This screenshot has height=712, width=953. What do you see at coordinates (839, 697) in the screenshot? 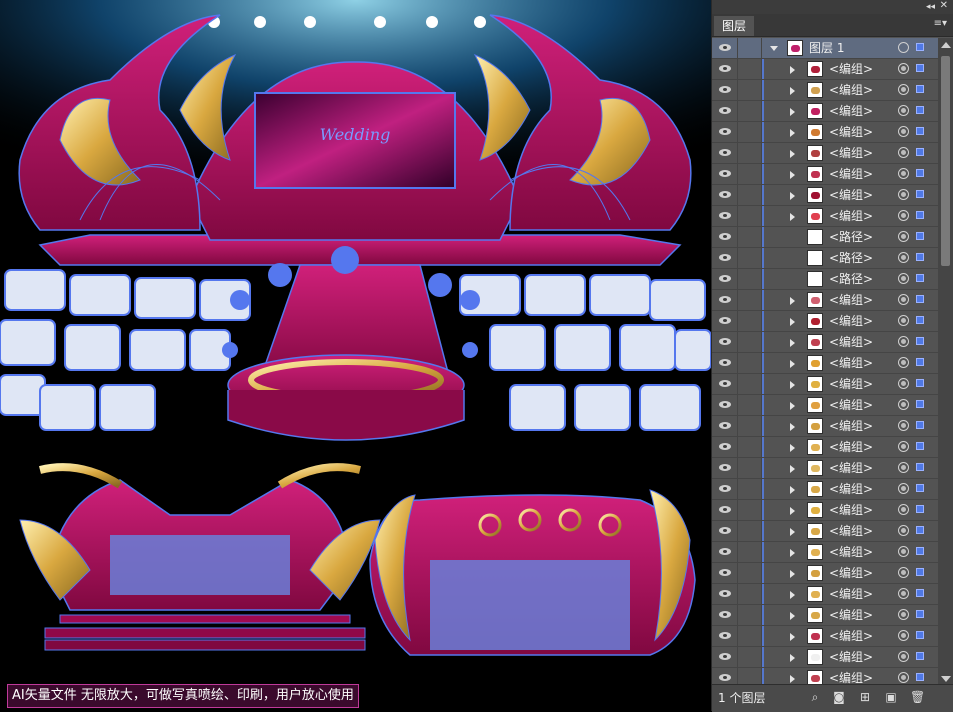
I see `make-clipping-mask-icon: ◙` at bounding box center [839, 697].